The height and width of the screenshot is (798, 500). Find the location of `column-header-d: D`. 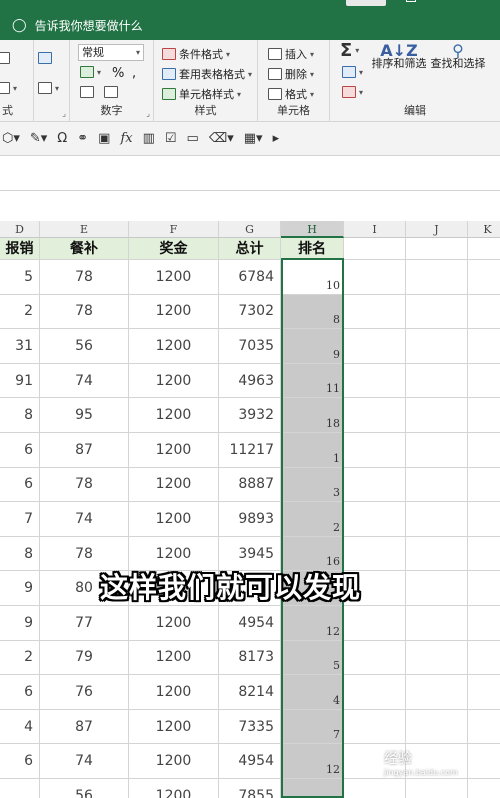

column-header-d: D is located at coordinates (20, 229).